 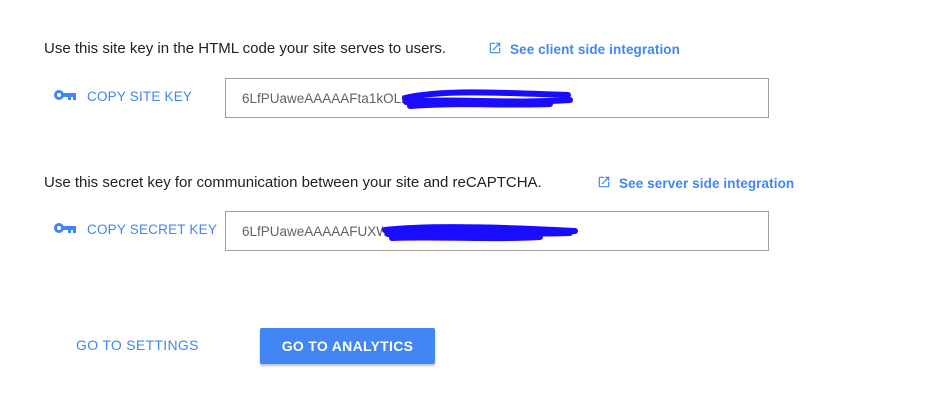 What do you see at coordinates (487, 99) in the screenshot?
I see `site-key-redaction` at bounding box center [487, 99].